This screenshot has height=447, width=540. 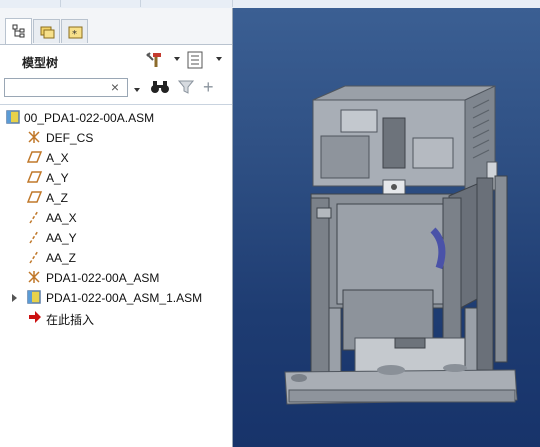 I want to click on navigator-tab-bar: *, so click(x=116, y=26).